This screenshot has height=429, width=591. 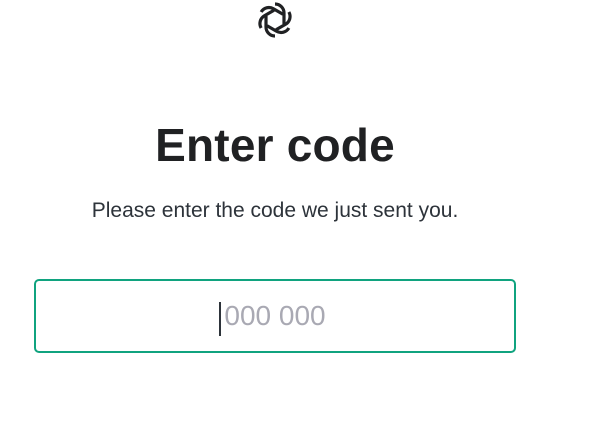 I want to click on openai-logo-svg, so click(x=275, y=20).